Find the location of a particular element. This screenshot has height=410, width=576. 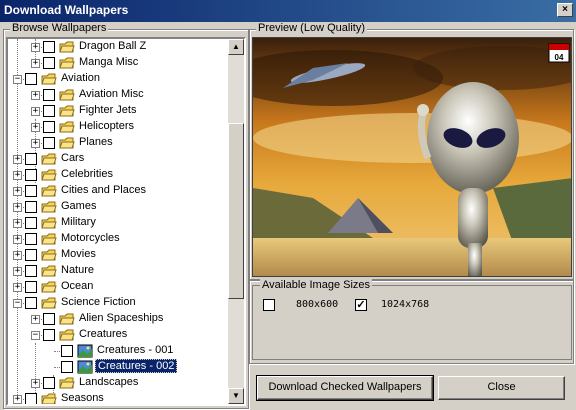

tree-scrollbar: ▲ ▼ is located at coordinates (236, 221).